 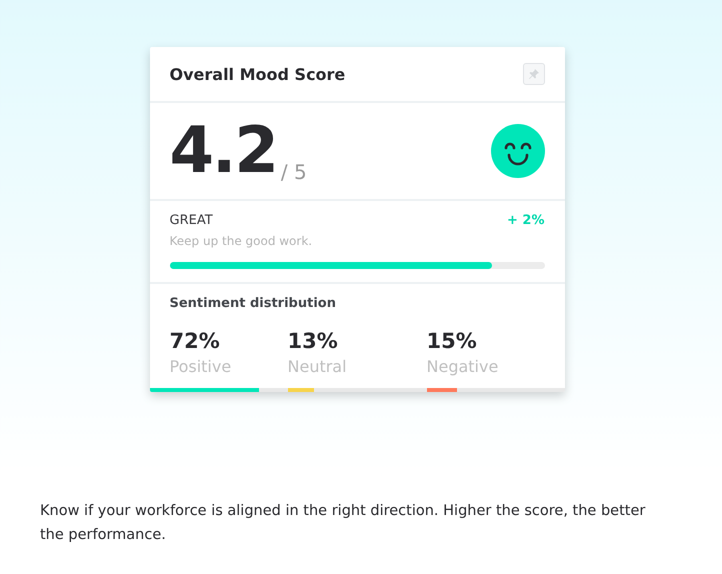 I want to click on section-title: Sentiment distribution, so click(x=252, y=303).